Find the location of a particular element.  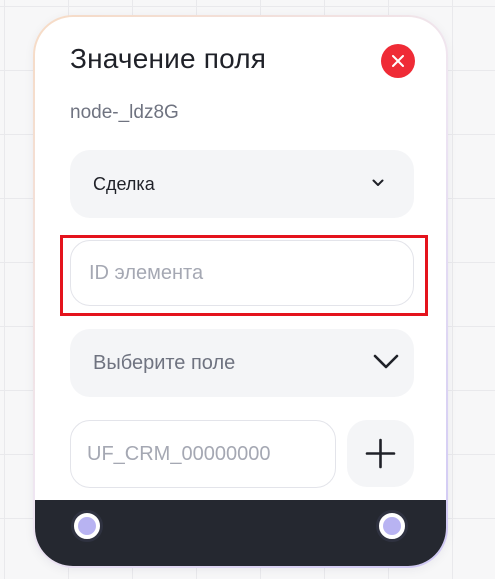

output-port is located at coordinates (392, 526).